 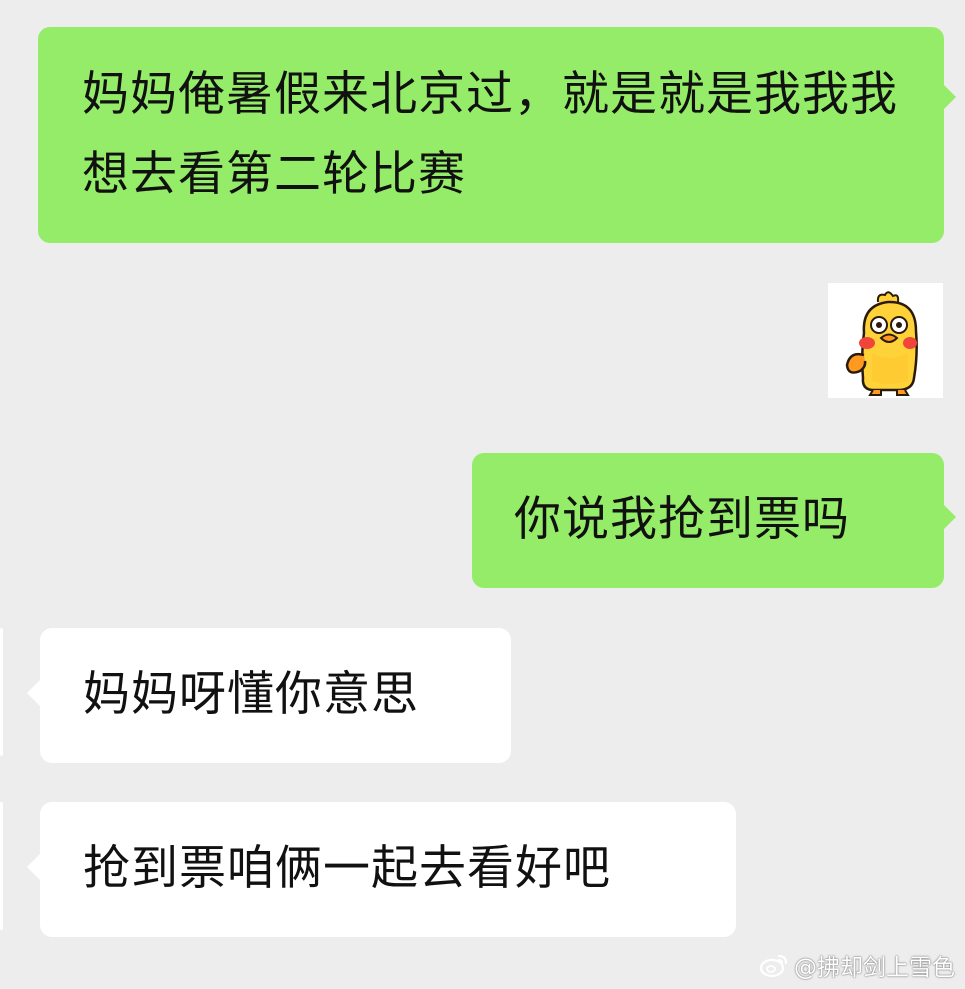 What do you see at coordinates (275, 695) in the screenshot?
I see `received-message-bubble: 妈妈呀懂你意思` at bounding box center [275, 695].